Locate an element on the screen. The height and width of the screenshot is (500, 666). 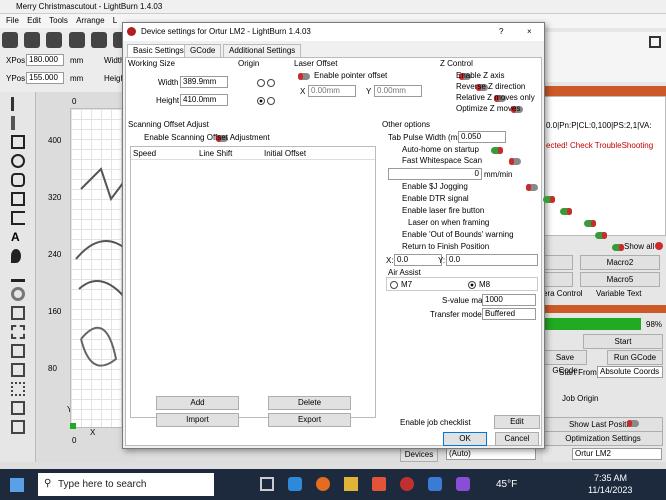
import-button: Import is located at coordinates (197, 420).